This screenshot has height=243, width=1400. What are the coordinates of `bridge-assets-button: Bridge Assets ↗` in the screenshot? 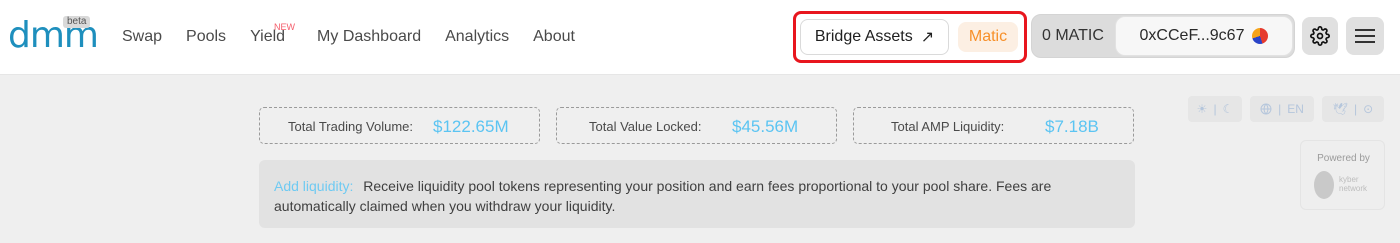 It's located at (874, 37).